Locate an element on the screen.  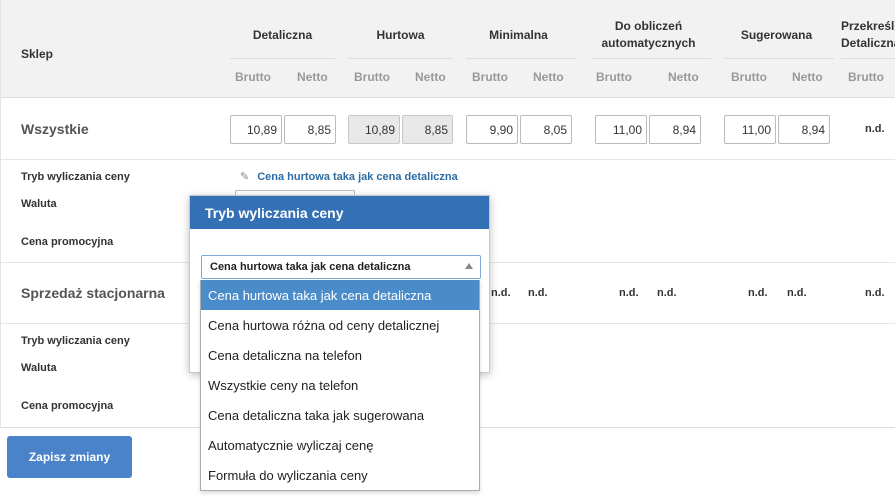
strikethrough-value: n.d. is located at coordinates (875, 129).